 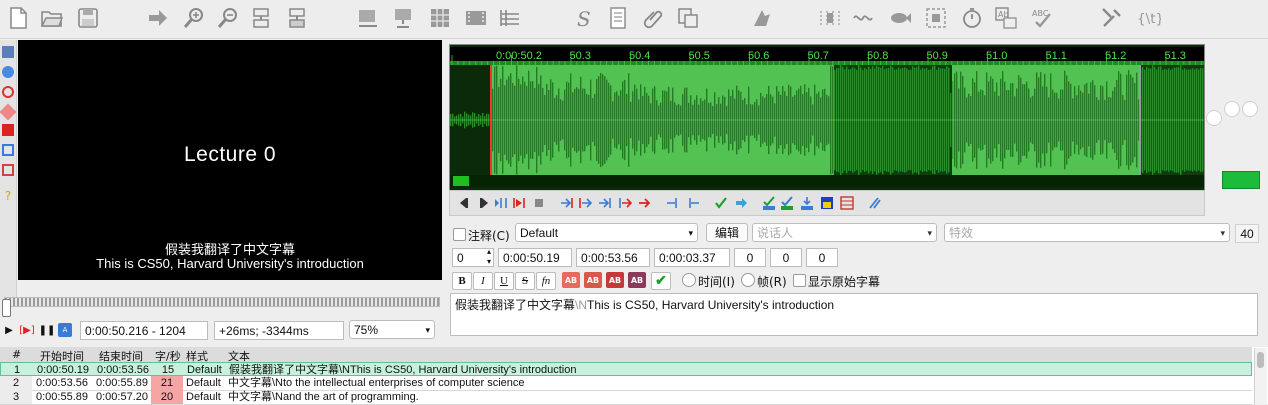 I want to click on s-icon: S, so click(x=584, y=18).